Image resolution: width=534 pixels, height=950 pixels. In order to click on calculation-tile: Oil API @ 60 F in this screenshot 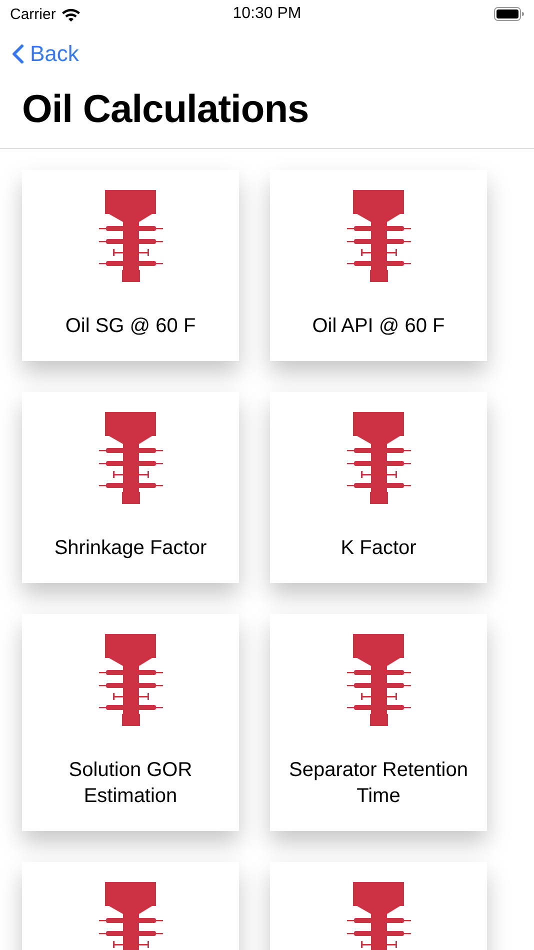, I will do `click(378, 265)`.